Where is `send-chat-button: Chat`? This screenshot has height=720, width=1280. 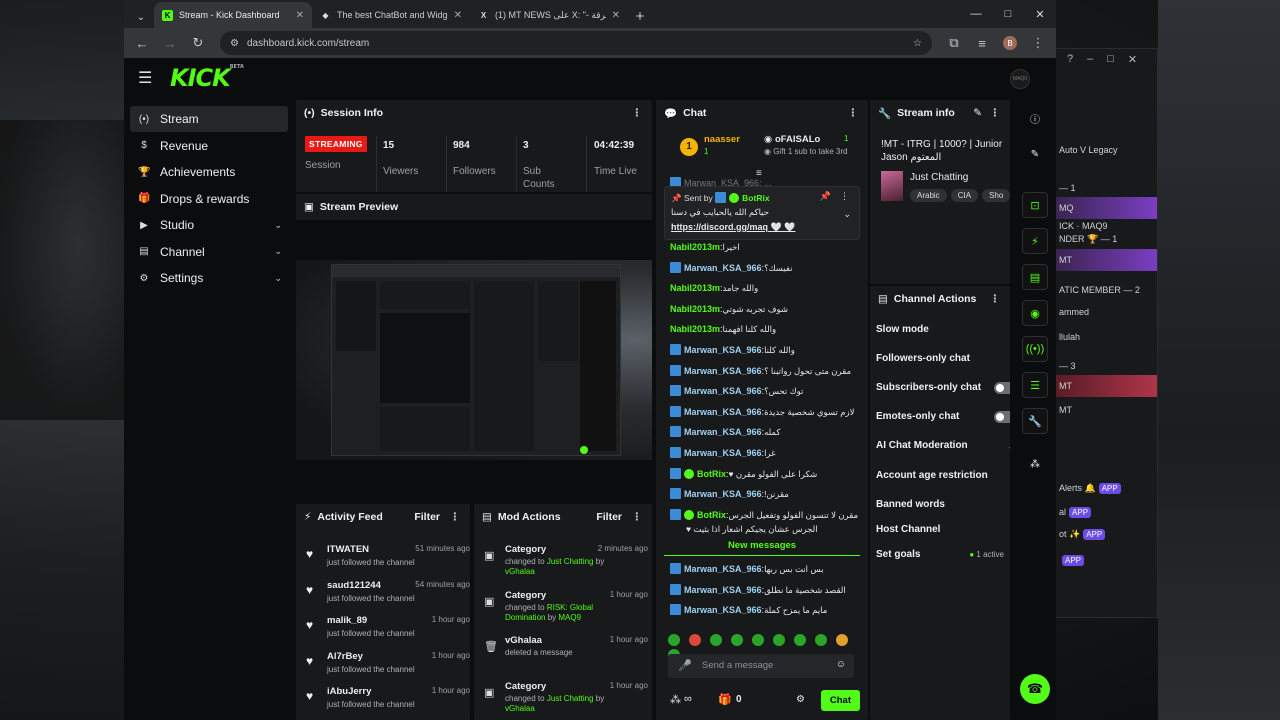
send-chat-button: Chat is located at coordinates (840, 700).